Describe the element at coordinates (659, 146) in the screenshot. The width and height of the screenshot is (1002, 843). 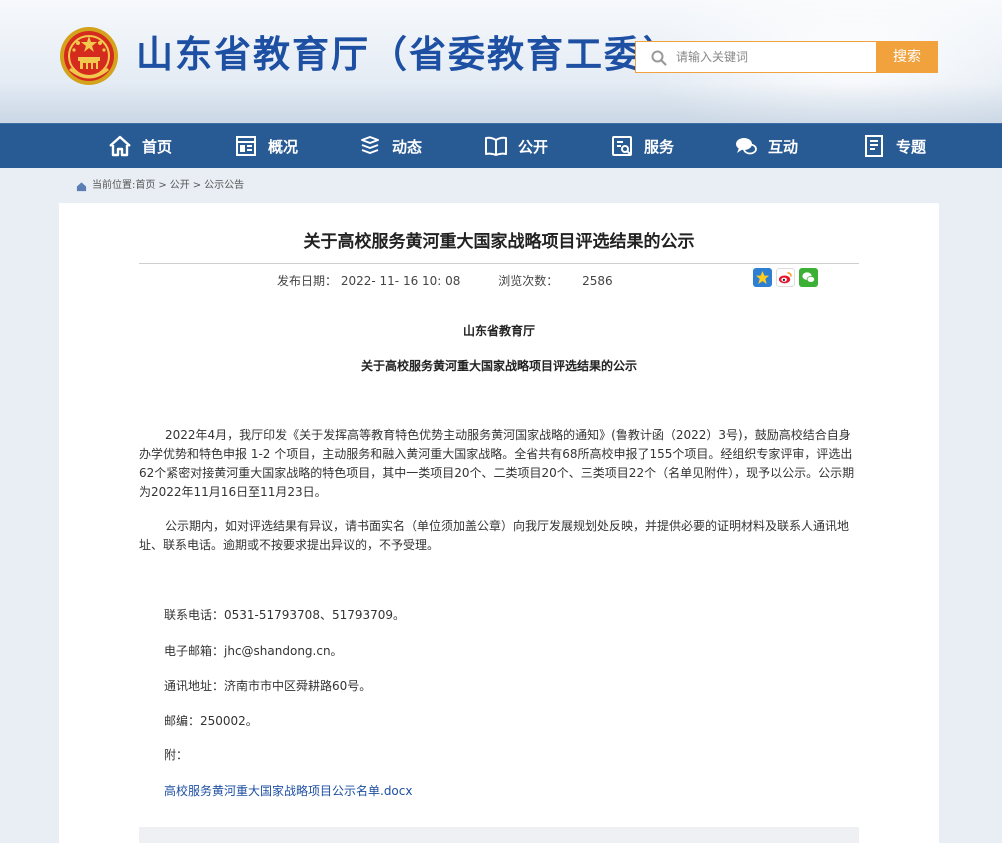
I see `nav-label: 服务` at that location.